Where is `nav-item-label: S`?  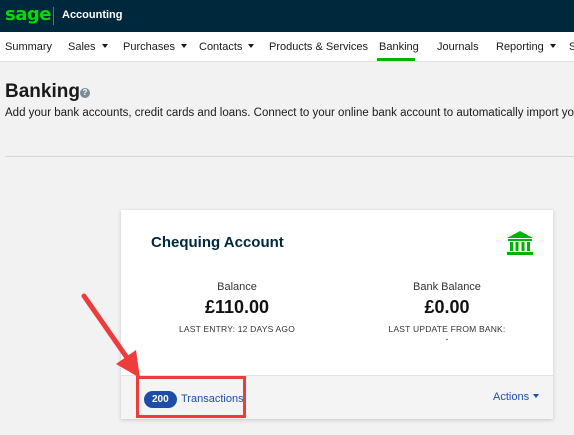
nav-item-label: S is located at coordinates (571, 47).